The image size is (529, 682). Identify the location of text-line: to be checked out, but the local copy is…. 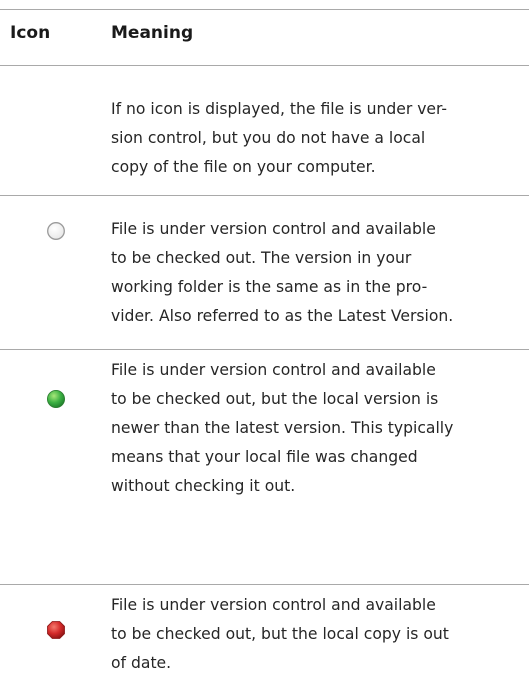
(280, 634).